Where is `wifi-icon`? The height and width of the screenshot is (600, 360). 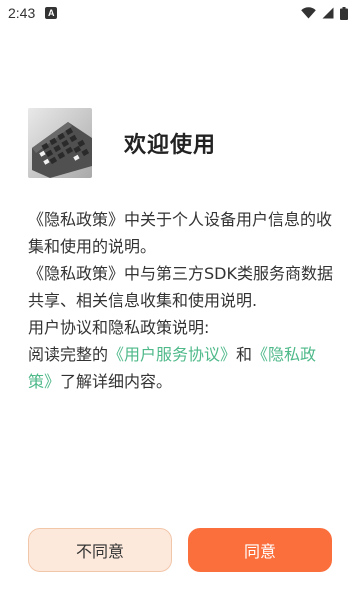
wifi-icon is located at coordinates (308, 13).